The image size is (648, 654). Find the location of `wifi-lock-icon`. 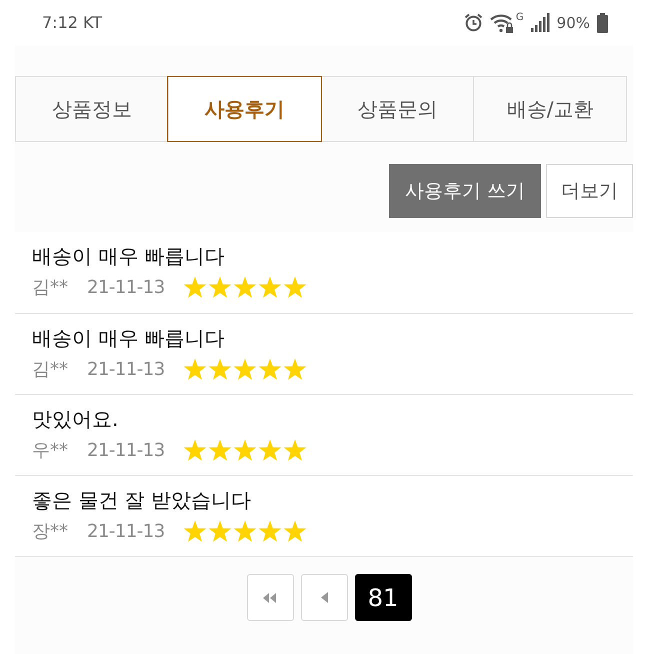

wifi-lock-icon is located at coordinates (502, 22).